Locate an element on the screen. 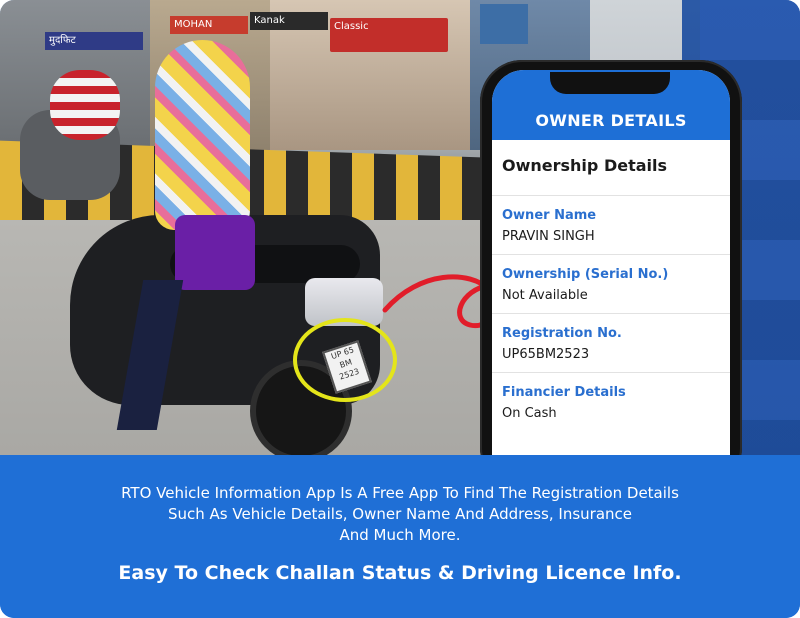 The image size is (800, 618). description-line: And Much More. is located at coordinates (400, 535).